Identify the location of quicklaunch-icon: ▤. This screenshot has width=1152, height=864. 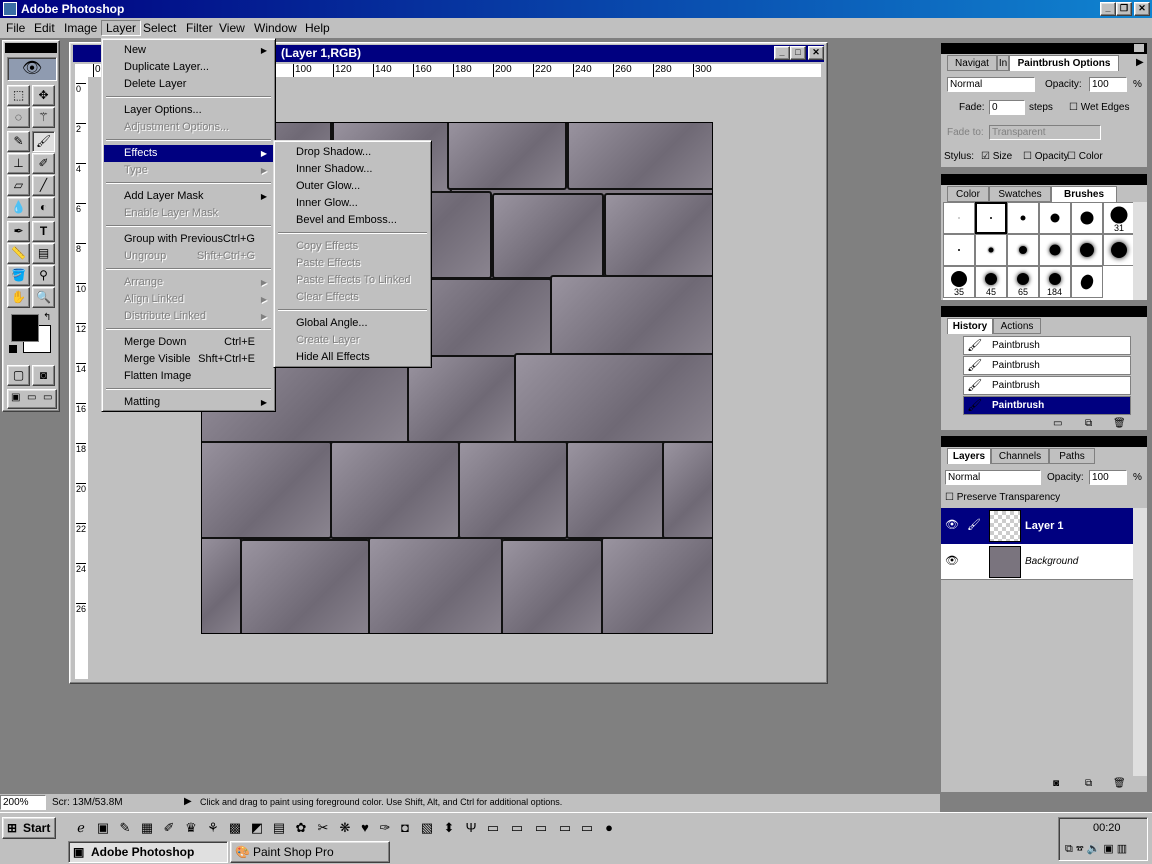
(279, 828).